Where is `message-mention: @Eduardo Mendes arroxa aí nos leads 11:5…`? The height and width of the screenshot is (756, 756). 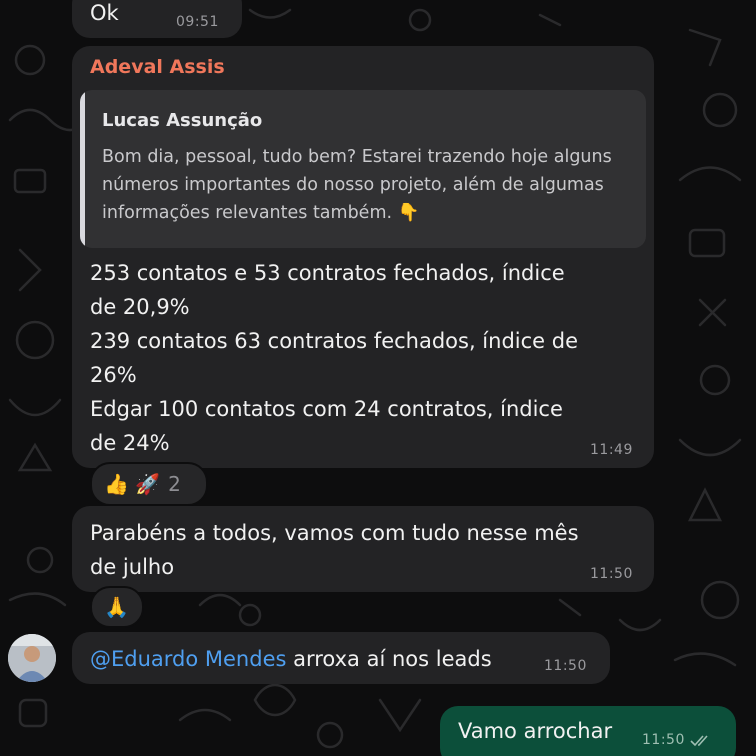
message-mention: @Eduardo Mendes arroxa aí nos leads 11:5… is located at coordinates (341, 658).